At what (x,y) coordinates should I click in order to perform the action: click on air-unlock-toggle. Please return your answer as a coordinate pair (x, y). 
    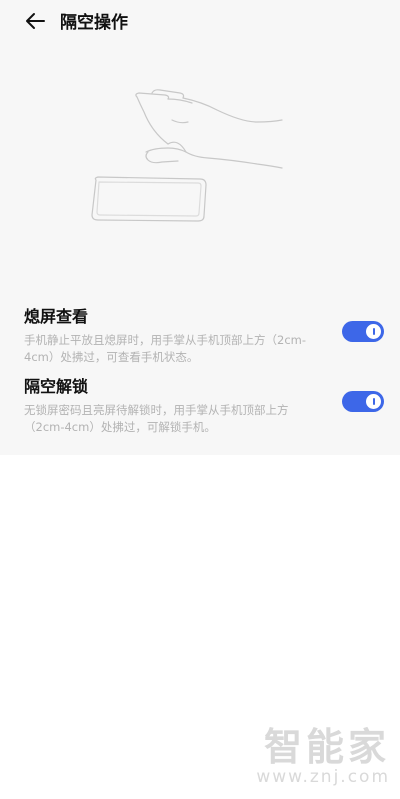
    Looking at the image, I should click on (363, 401).